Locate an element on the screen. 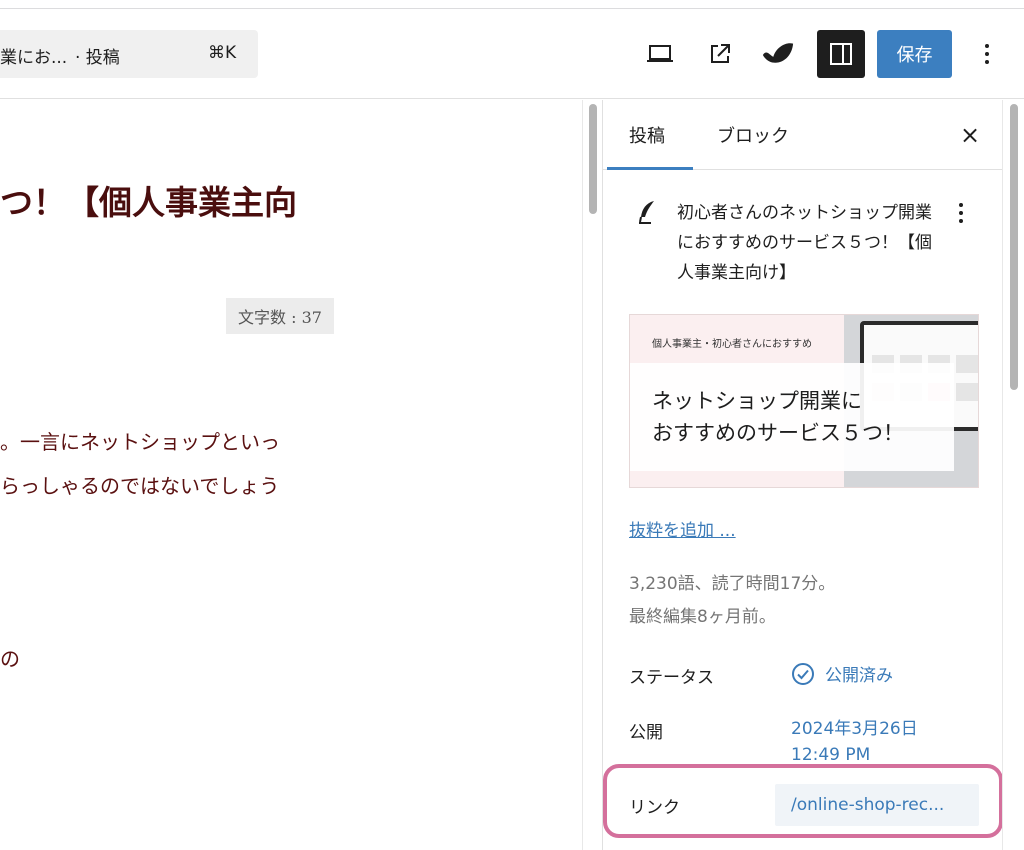 Image resolution: width=1024 pixels, height=850 pixels. editor-scrollbar-thumb is located at coordinates (593, 159).